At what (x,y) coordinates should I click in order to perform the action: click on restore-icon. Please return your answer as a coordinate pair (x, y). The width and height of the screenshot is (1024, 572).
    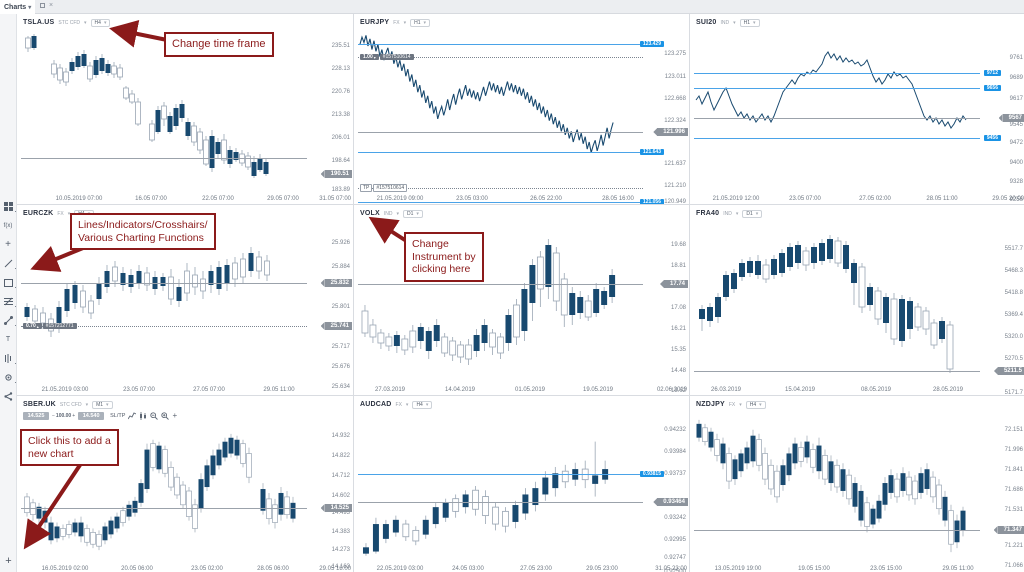
    Looking at the image, I should click on (42, 5).